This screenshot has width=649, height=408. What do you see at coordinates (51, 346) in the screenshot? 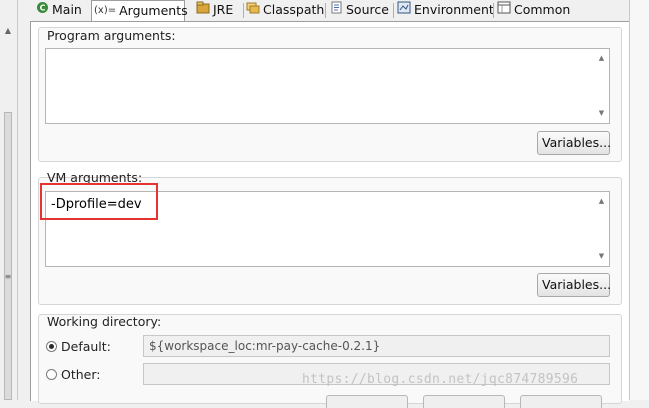
I see `radio-checked-icon` at bounding box center [51, 346].